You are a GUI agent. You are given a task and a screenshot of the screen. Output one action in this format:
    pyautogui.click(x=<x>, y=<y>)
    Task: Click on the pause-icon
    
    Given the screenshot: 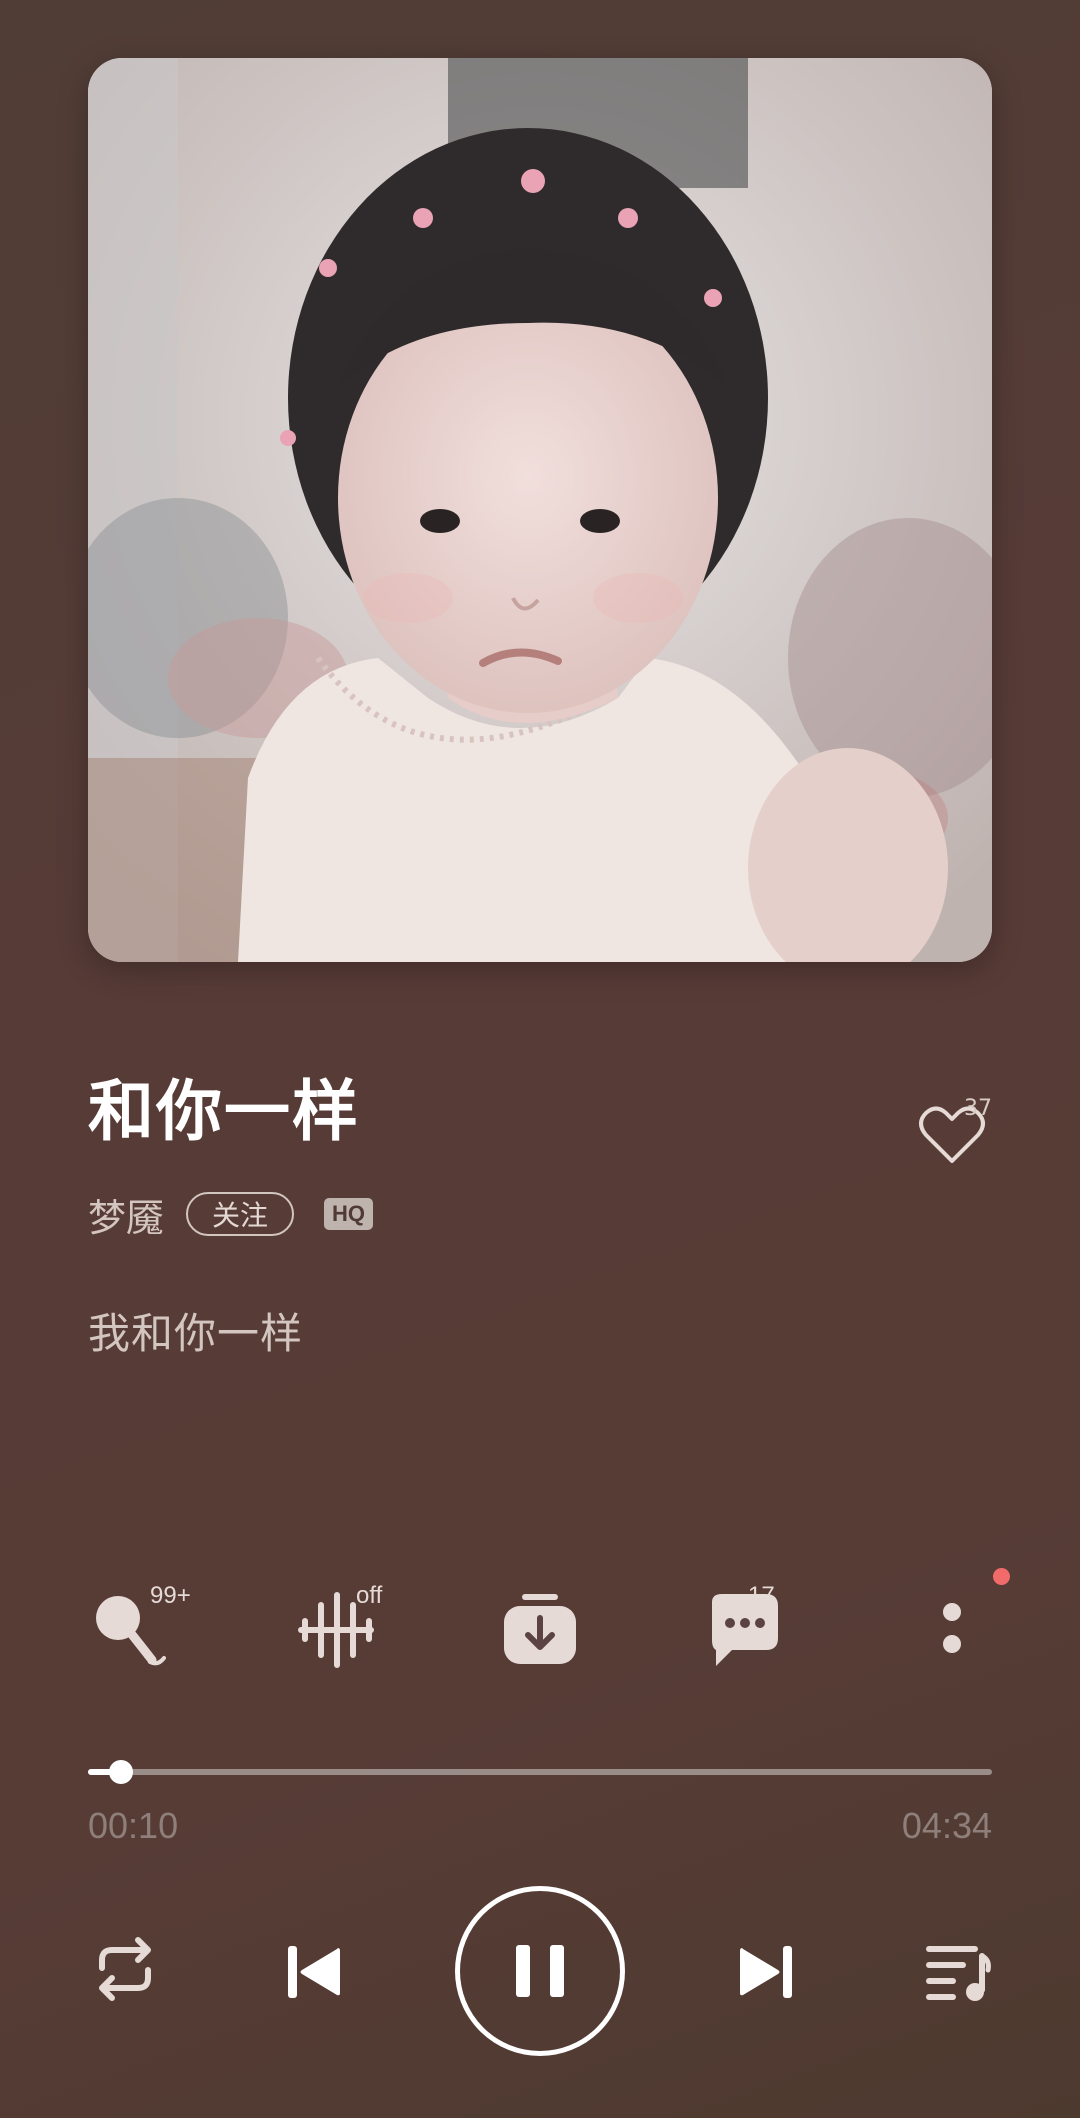 What is the action you would take?
    pyautogui.click(x=540, y=1971)
    